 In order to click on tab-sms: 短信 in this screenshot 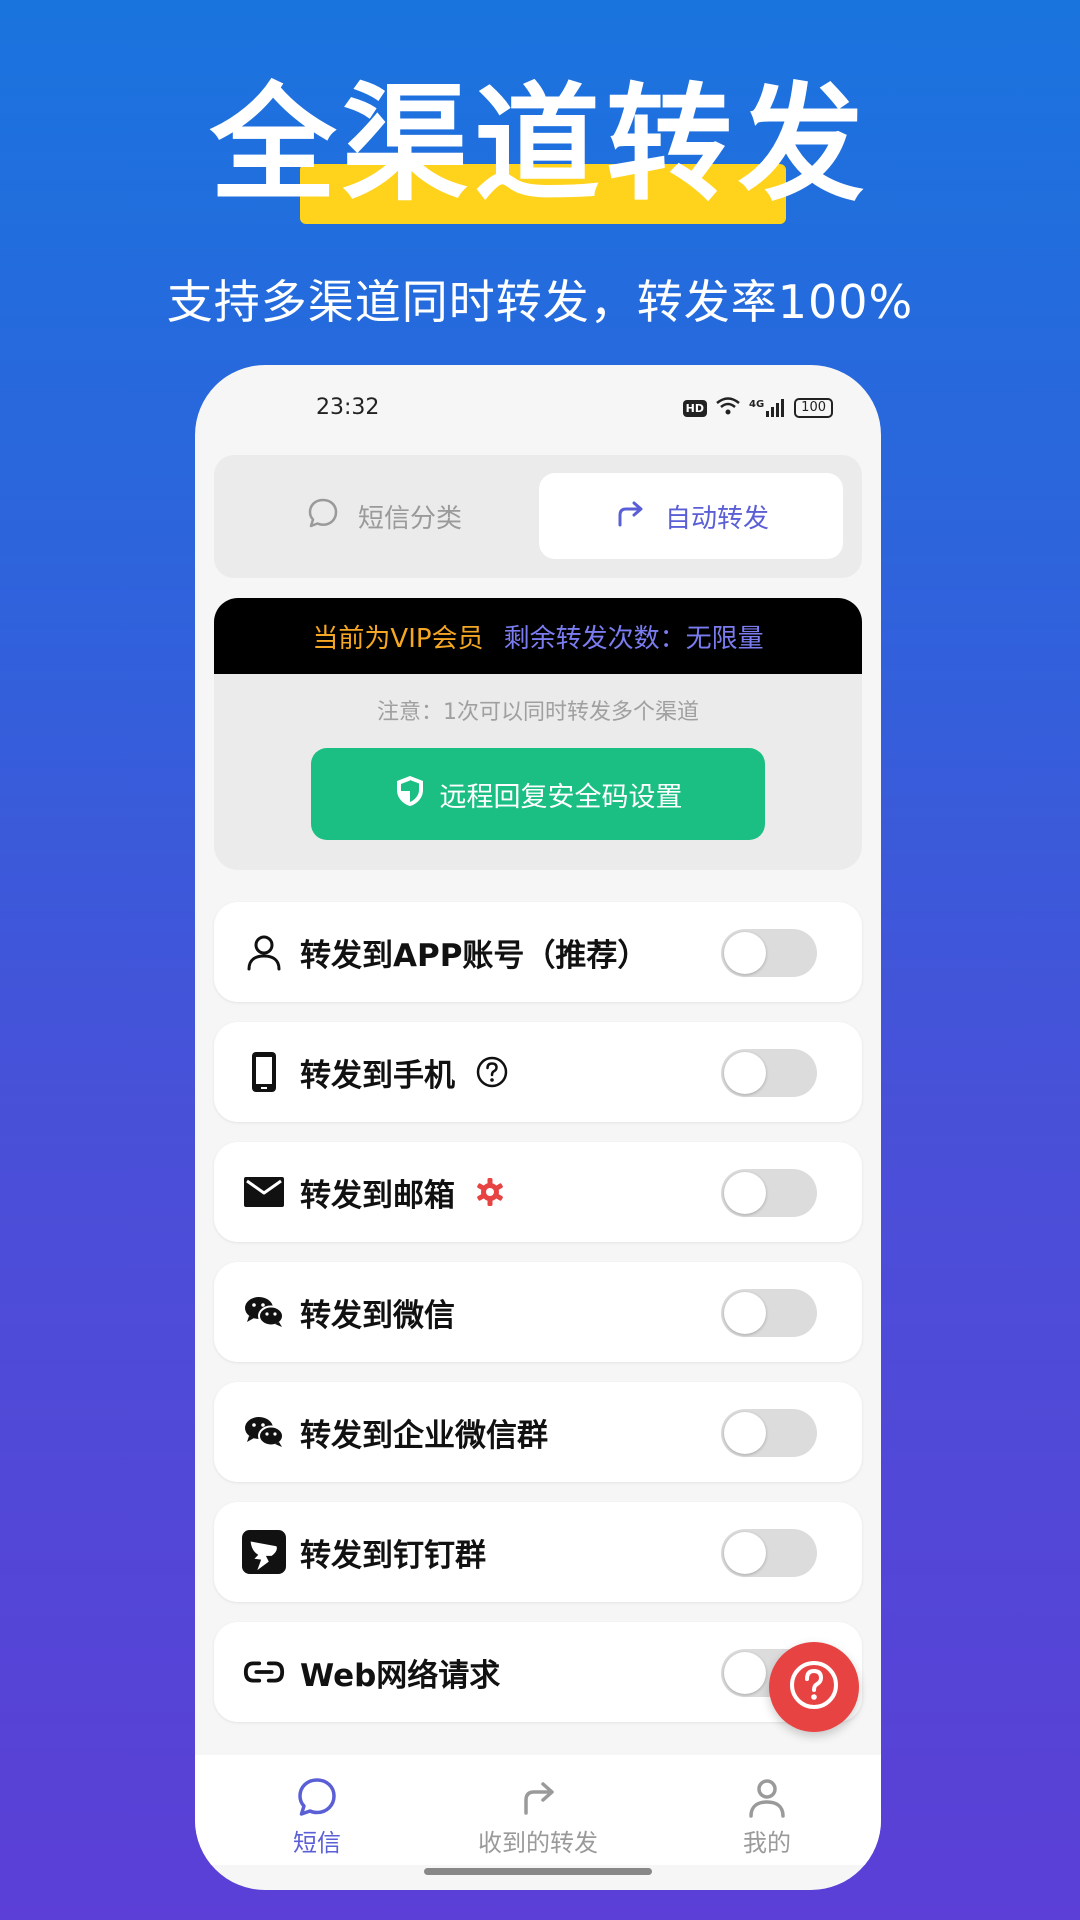, I will do `click(317, 1816)`.